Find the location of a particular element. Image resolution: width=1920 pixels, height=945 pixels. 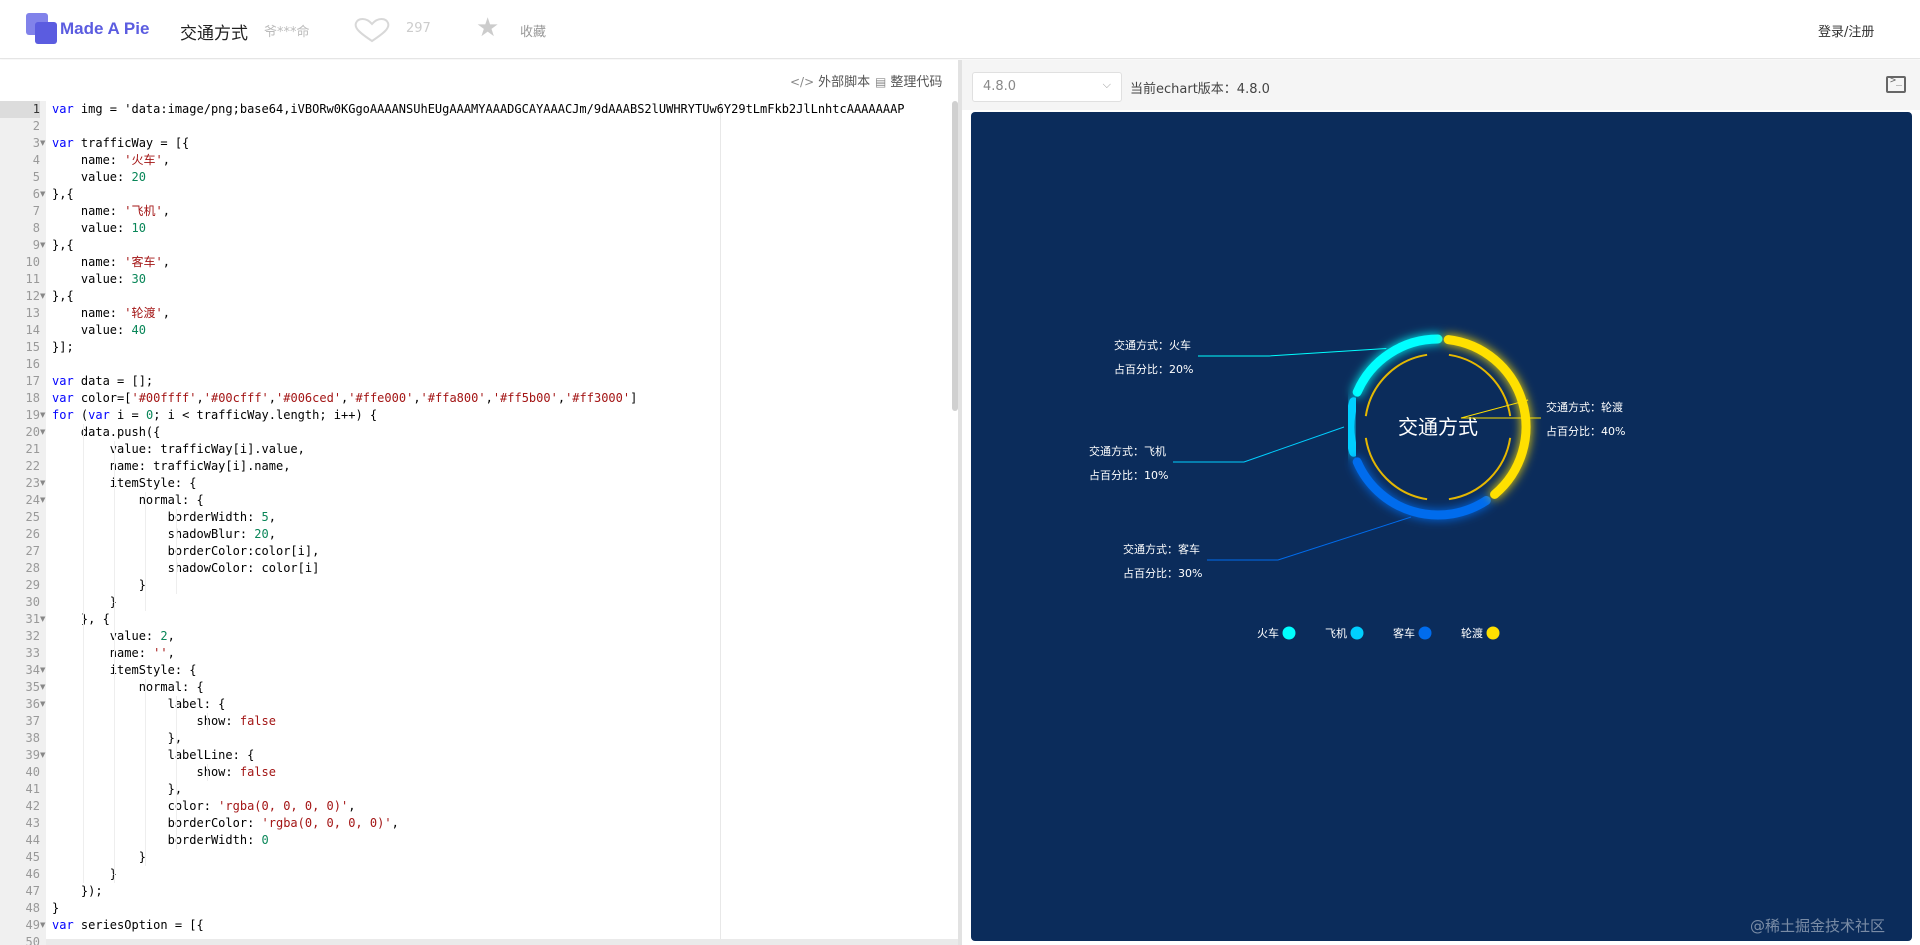

star-icon: ★ is located at coordinates (487, 28).